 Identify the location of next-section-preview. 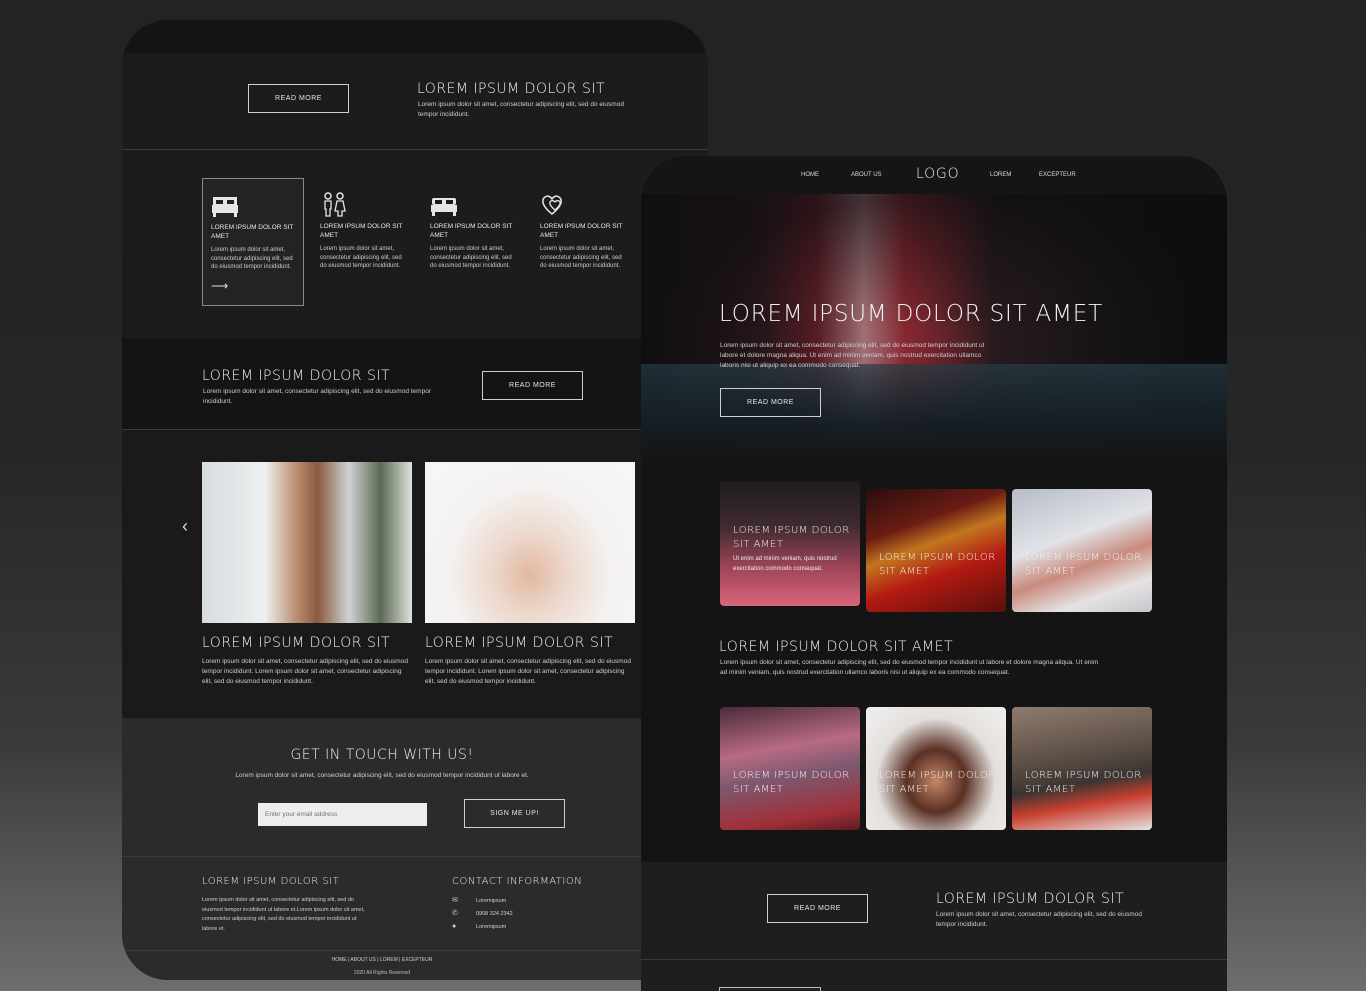
(934, 975).